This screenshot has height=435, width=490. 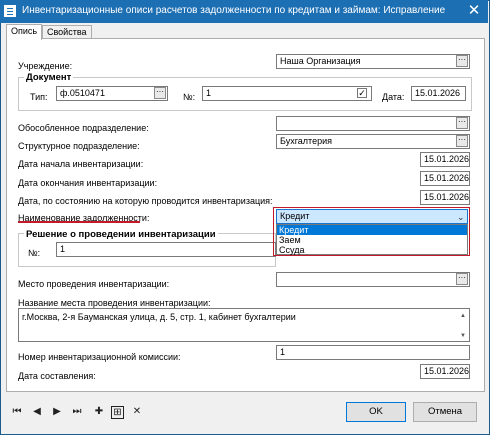 I want to click on separate-unit-field, so click(x=373, y=123).